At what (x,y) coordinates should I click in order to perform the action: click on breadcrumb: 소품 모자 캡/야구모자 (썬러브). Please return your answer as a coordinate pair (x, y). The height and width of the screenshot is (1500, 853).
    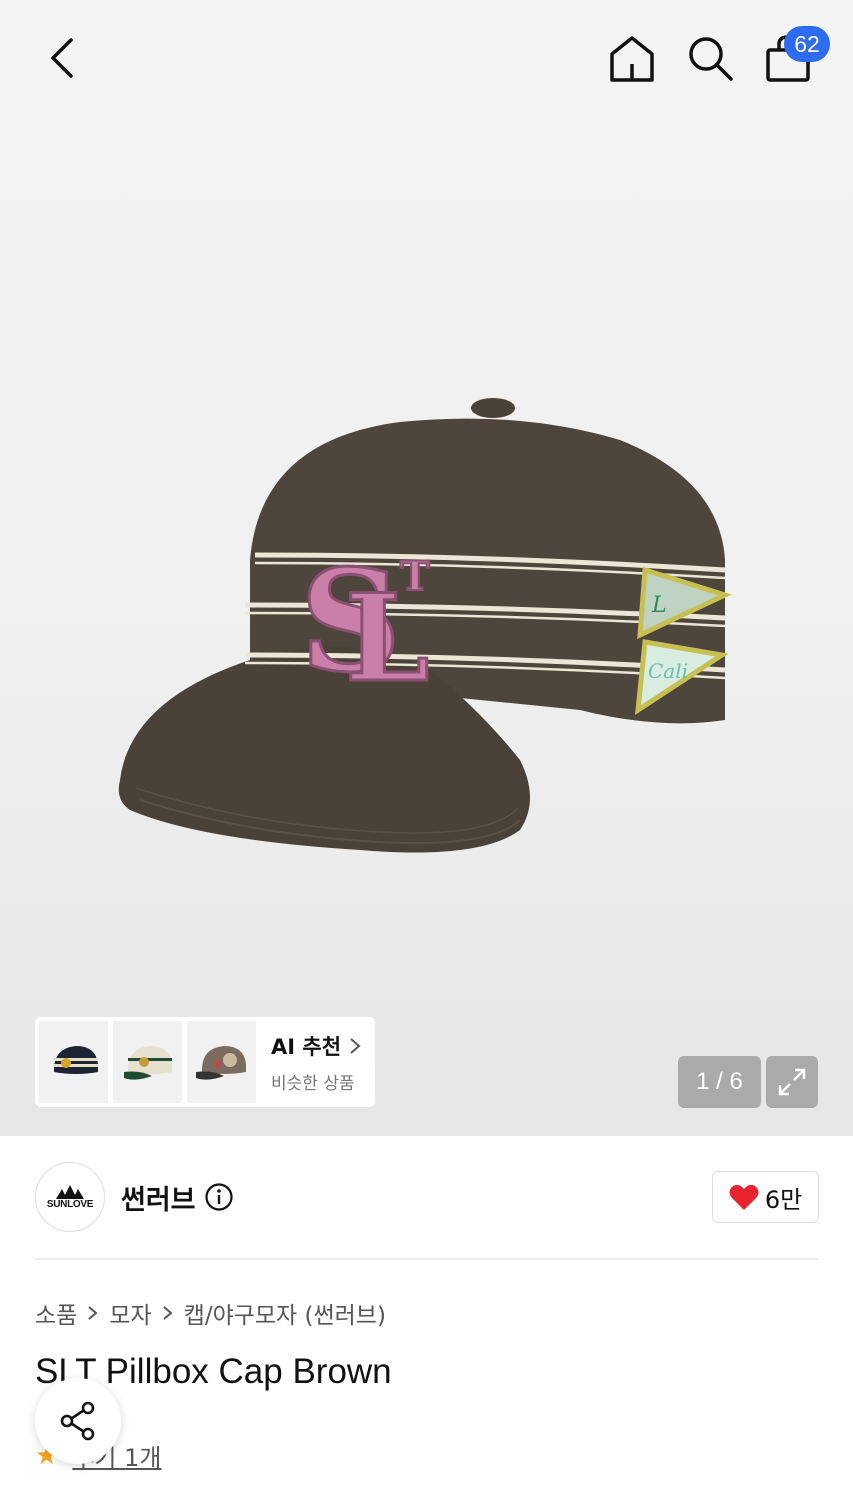
    Looking at the image, I should click on (210, 1313).